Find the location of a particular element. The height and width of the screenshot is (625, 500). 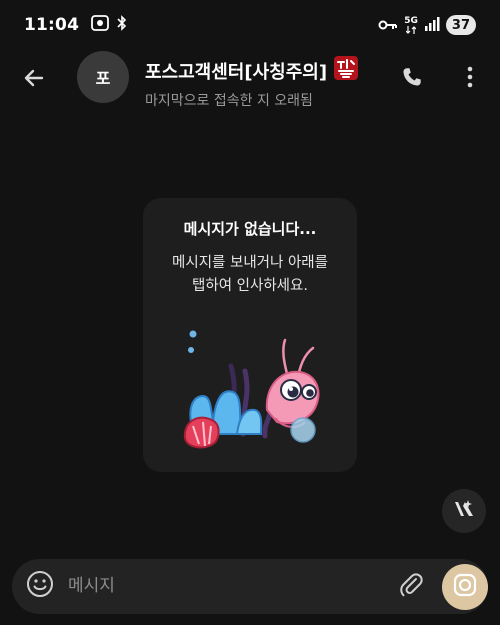

more-vertical-icon is located at coordinates (470, 79).